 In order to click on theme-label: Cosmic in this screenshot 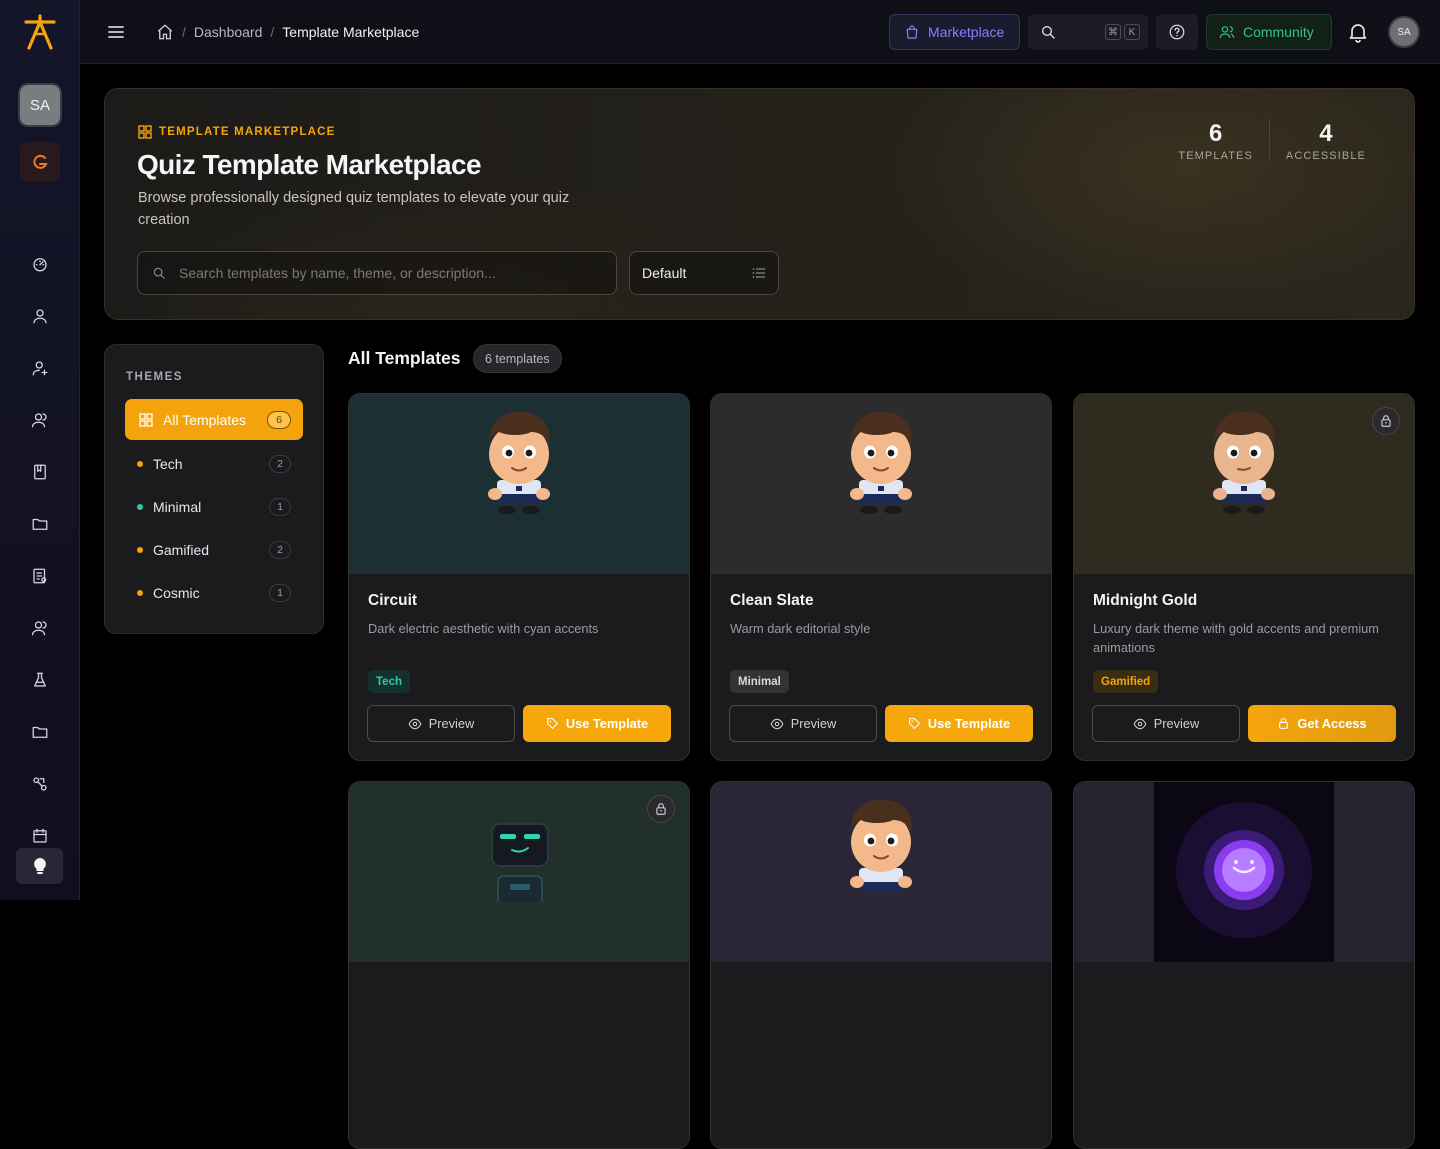, I will do `click(176, 593)`.